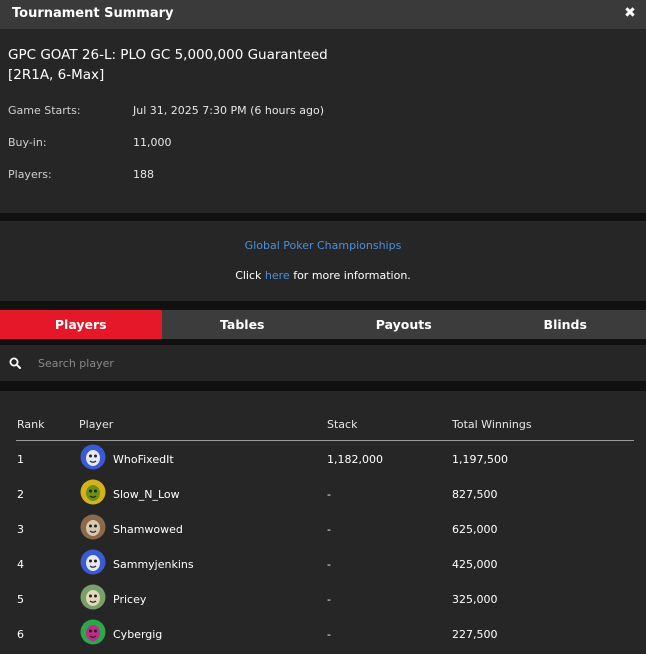 The height and width of the screenshot is (654, 646). I want to click on title-bar: Tournament Summary ✖, so click(323, 14).